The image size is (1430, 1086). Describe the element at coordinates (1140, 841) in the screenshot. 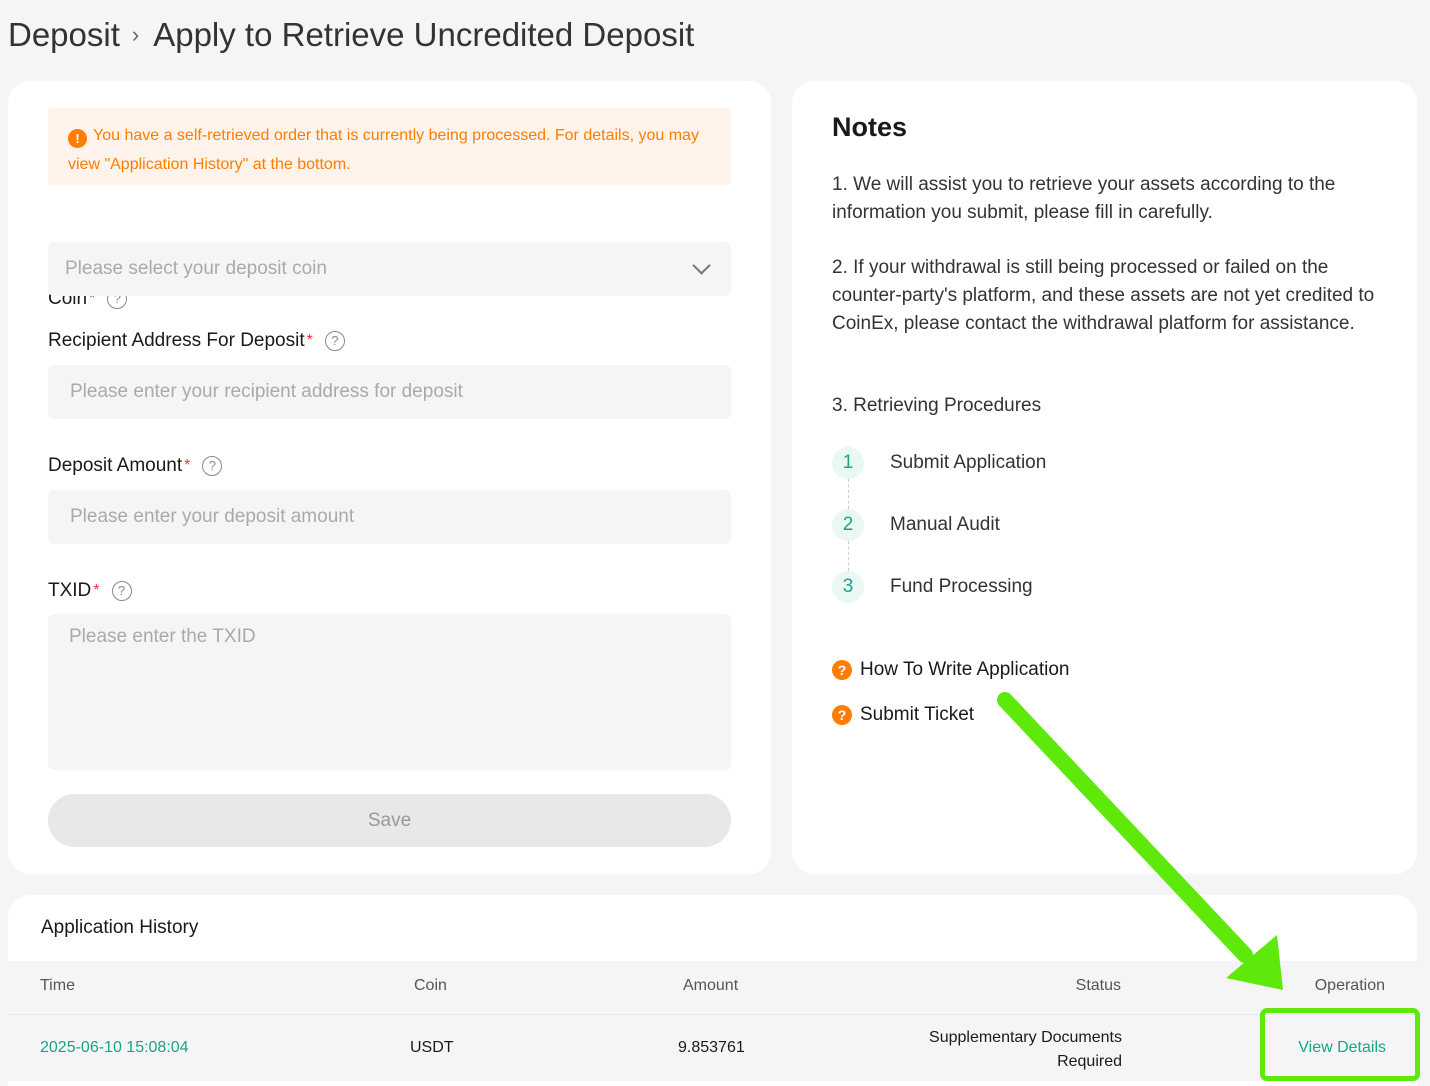

I see `annotation-arrow-icon` at that location.